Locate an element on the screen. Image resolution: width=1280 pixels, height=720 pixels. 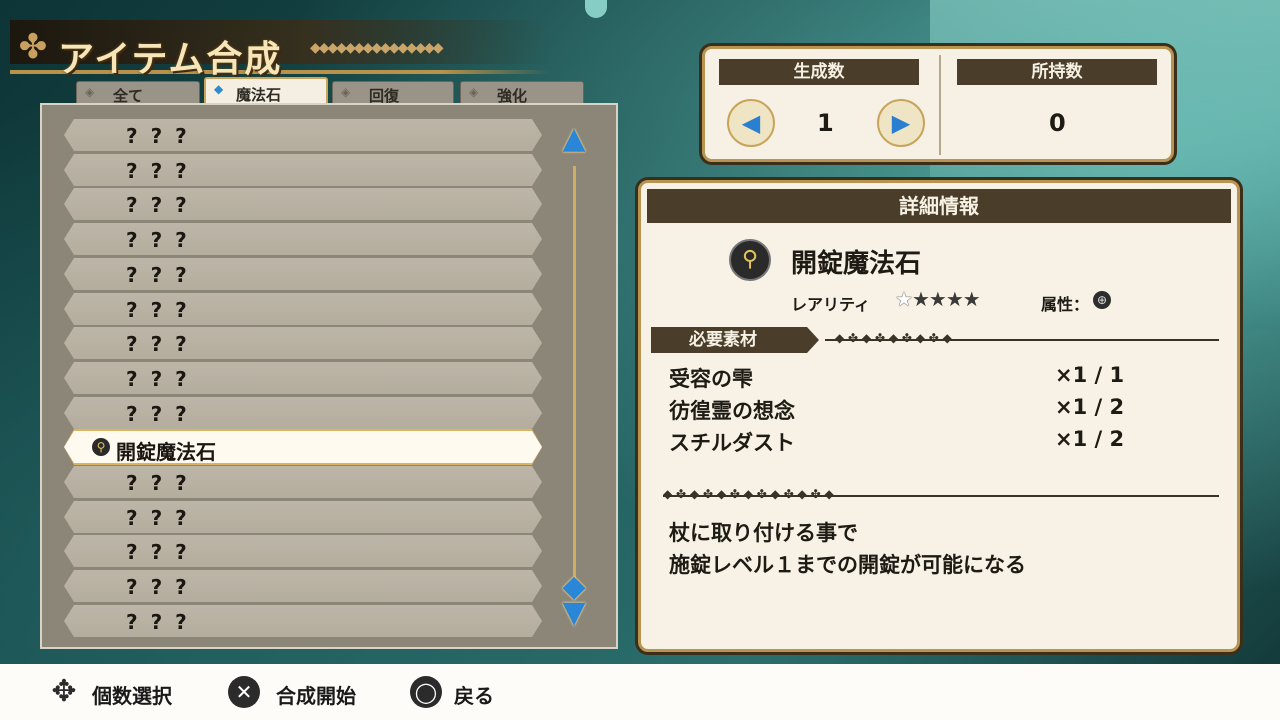
materials-label: 必要素材 is located at coordinates (735, 340).